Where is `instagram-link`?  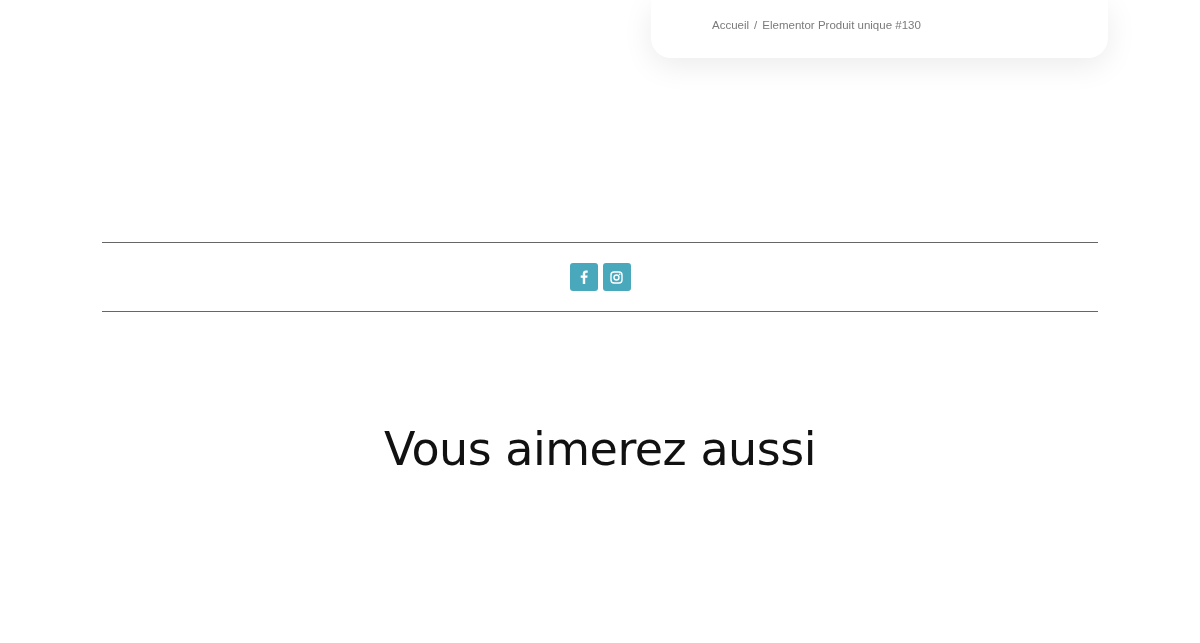
instagram-link is located at coordinates (616, 277).